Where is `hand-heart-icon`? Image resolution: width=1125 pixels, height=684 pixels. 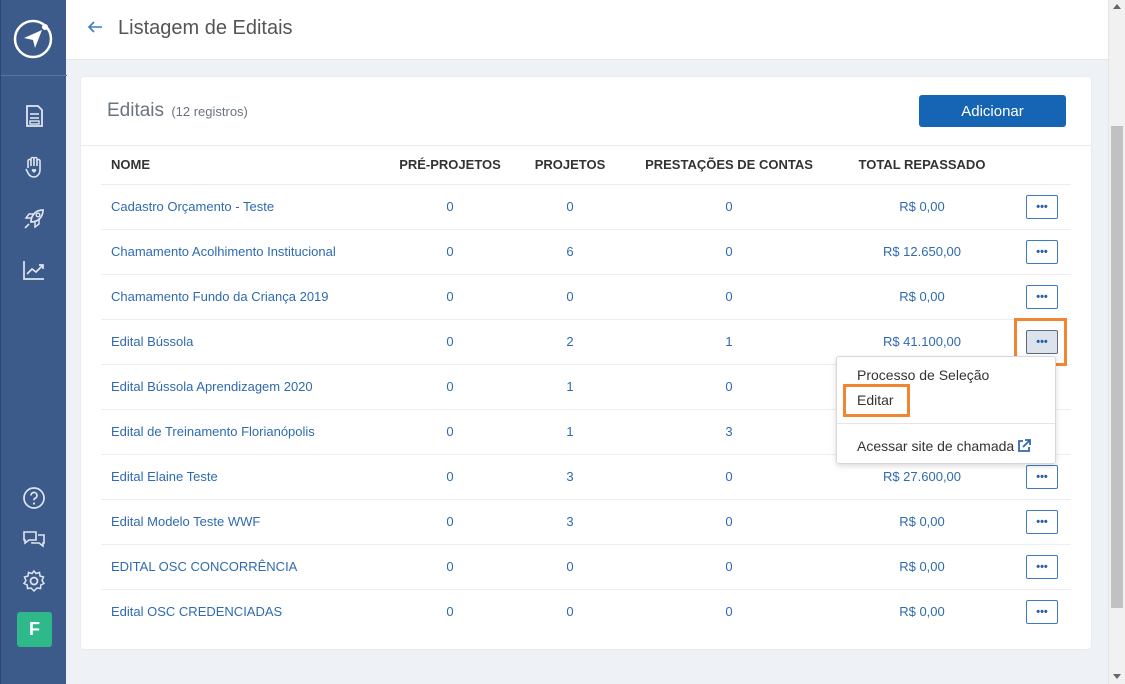 hand-heart-icon is located at coordinates (34, 167).